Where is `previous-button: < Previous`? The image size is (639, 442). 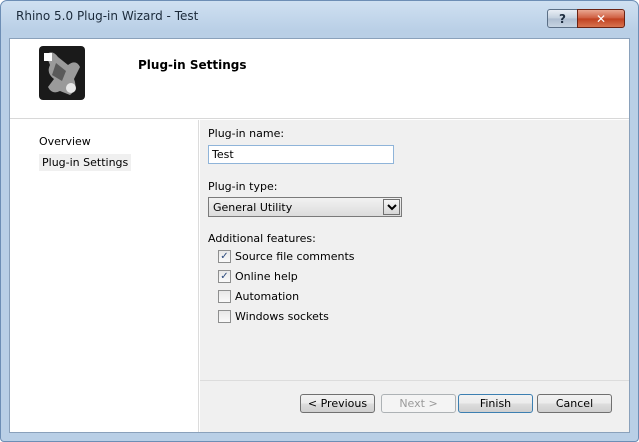
previous-button: < Previous is located at coordinates (337, 403).